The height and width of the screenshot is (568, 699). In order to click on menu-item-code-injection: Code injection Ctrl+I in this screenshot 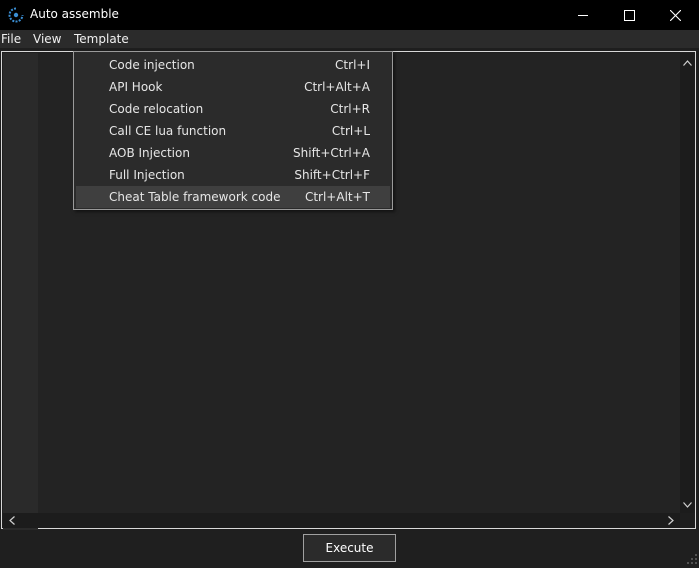, I will do `click(233, 65)`.